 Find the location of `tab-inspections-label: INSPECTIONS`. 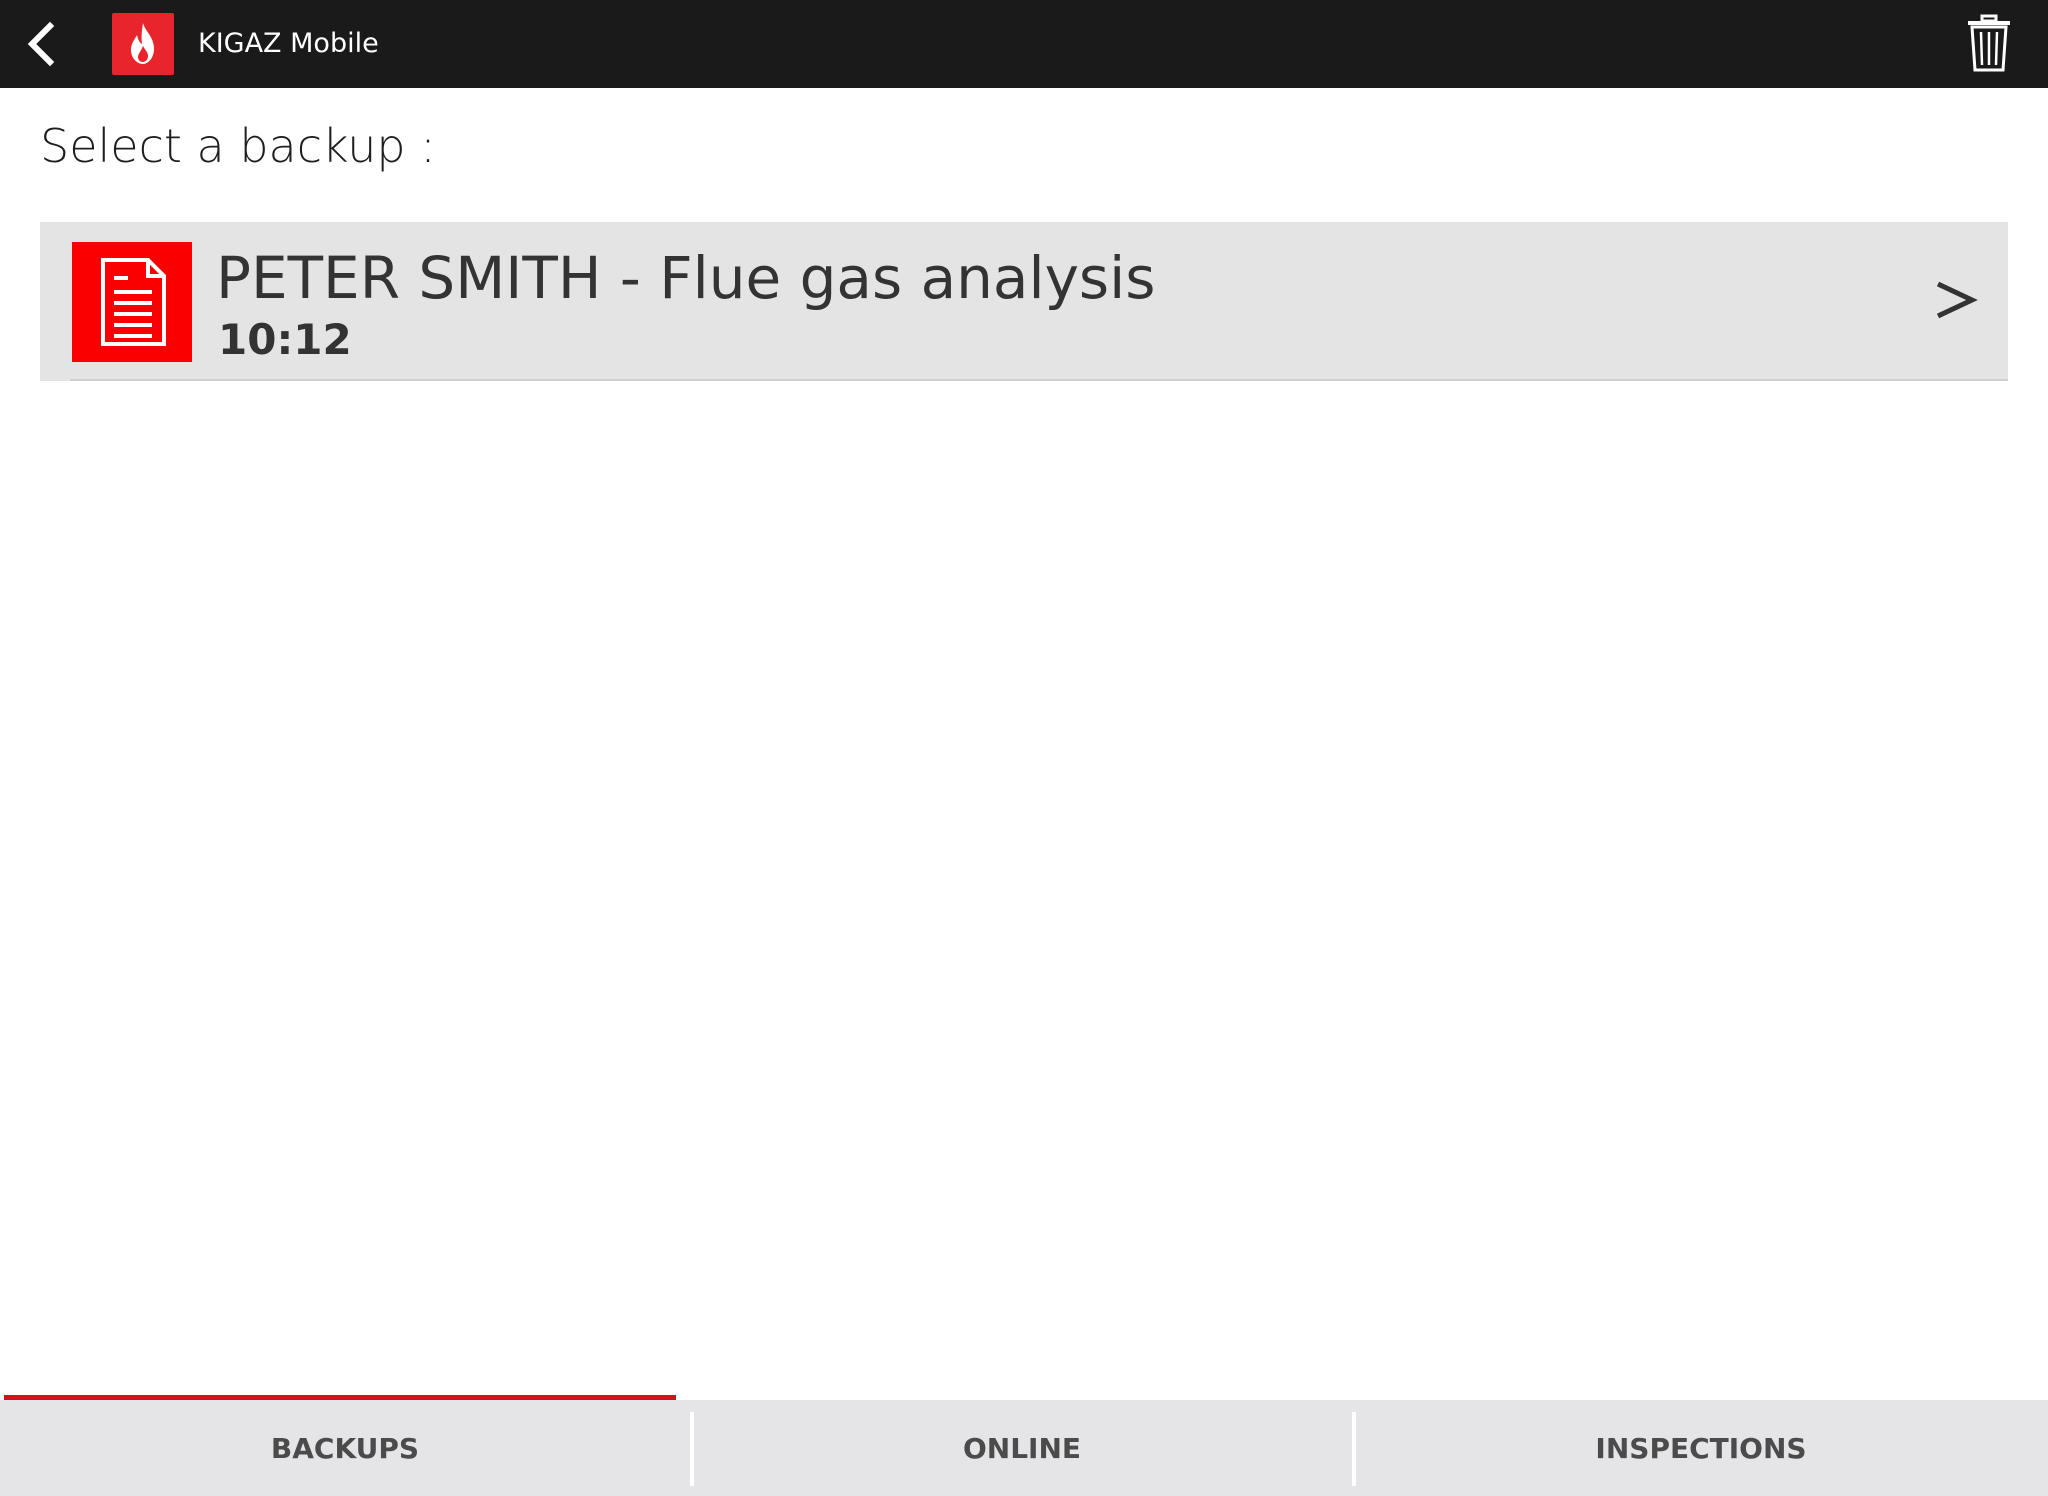

tab-inspections-label: INSPECTIONS is located at coordinates (1701, 1448).